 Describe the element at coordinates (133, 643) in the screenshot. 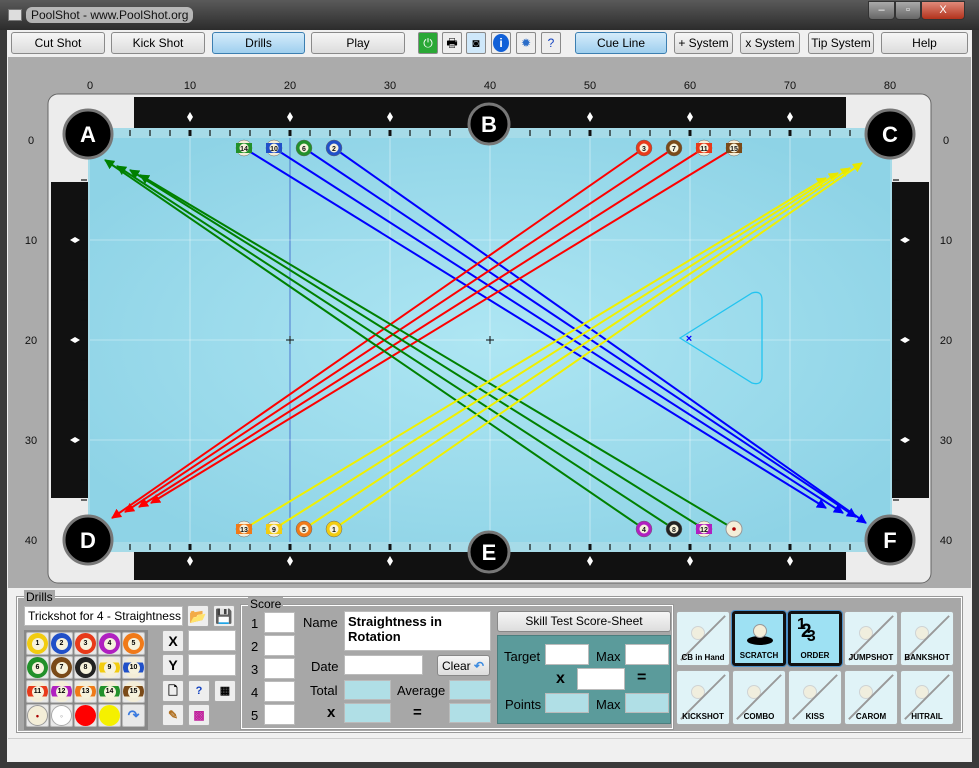

I see `palette-5: 5` at that location.